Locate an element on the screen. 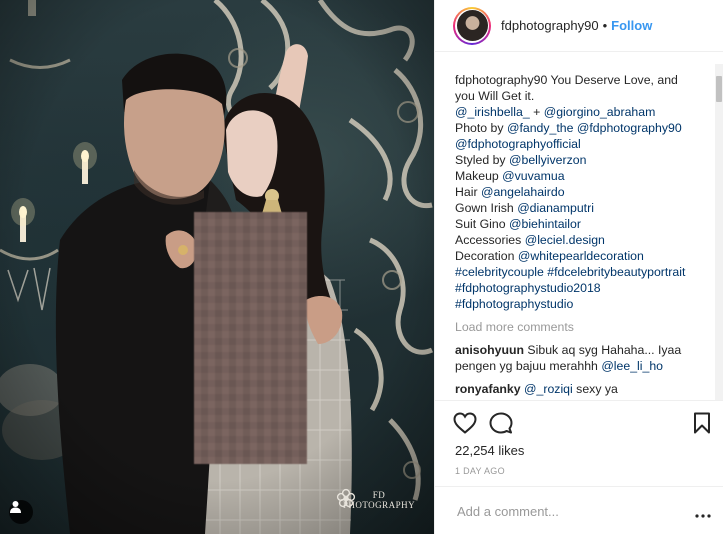 The height and width of the screenshot is (535, 723). caption-line: @_irishbella_ + @giorgino_abraham is located at coordinates (583, 112).